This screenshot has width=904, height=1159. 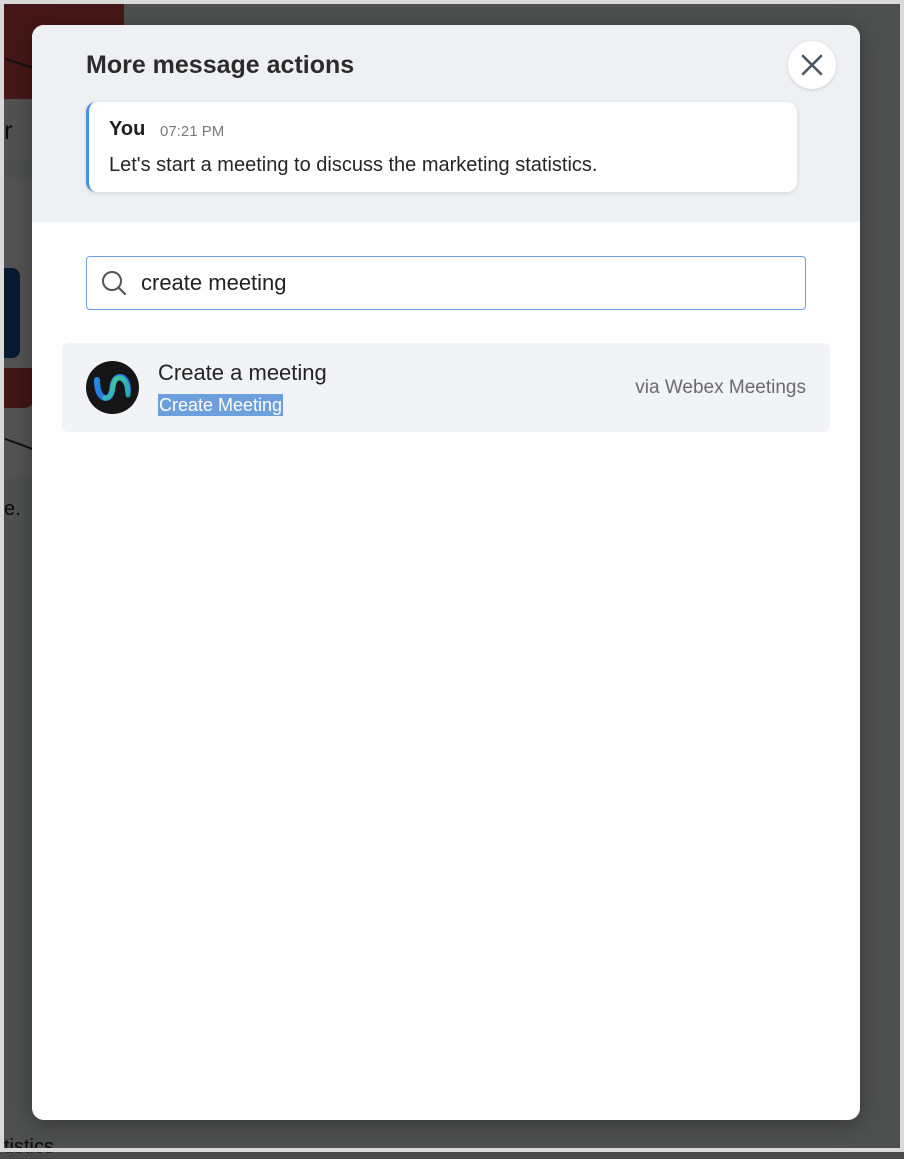 I want to click on result-title: Create a meeting, so click(x=242, y=372).